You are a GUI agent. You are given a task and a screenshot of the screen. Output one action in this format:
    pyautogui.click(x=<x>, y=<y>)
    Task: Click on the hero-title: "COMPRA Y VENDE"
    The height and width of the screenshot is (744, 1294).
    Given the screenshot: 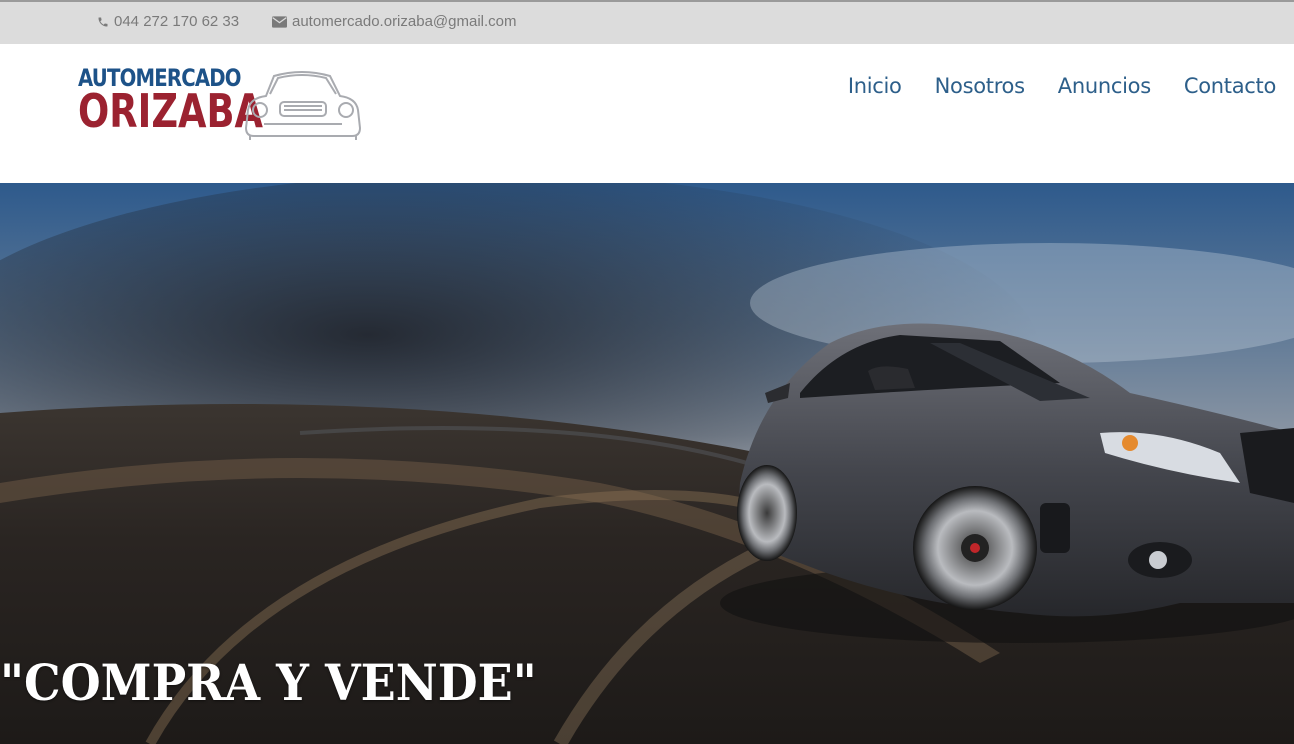 What is the action you would take?
    pyautogui.click(x=268, y=682)
    